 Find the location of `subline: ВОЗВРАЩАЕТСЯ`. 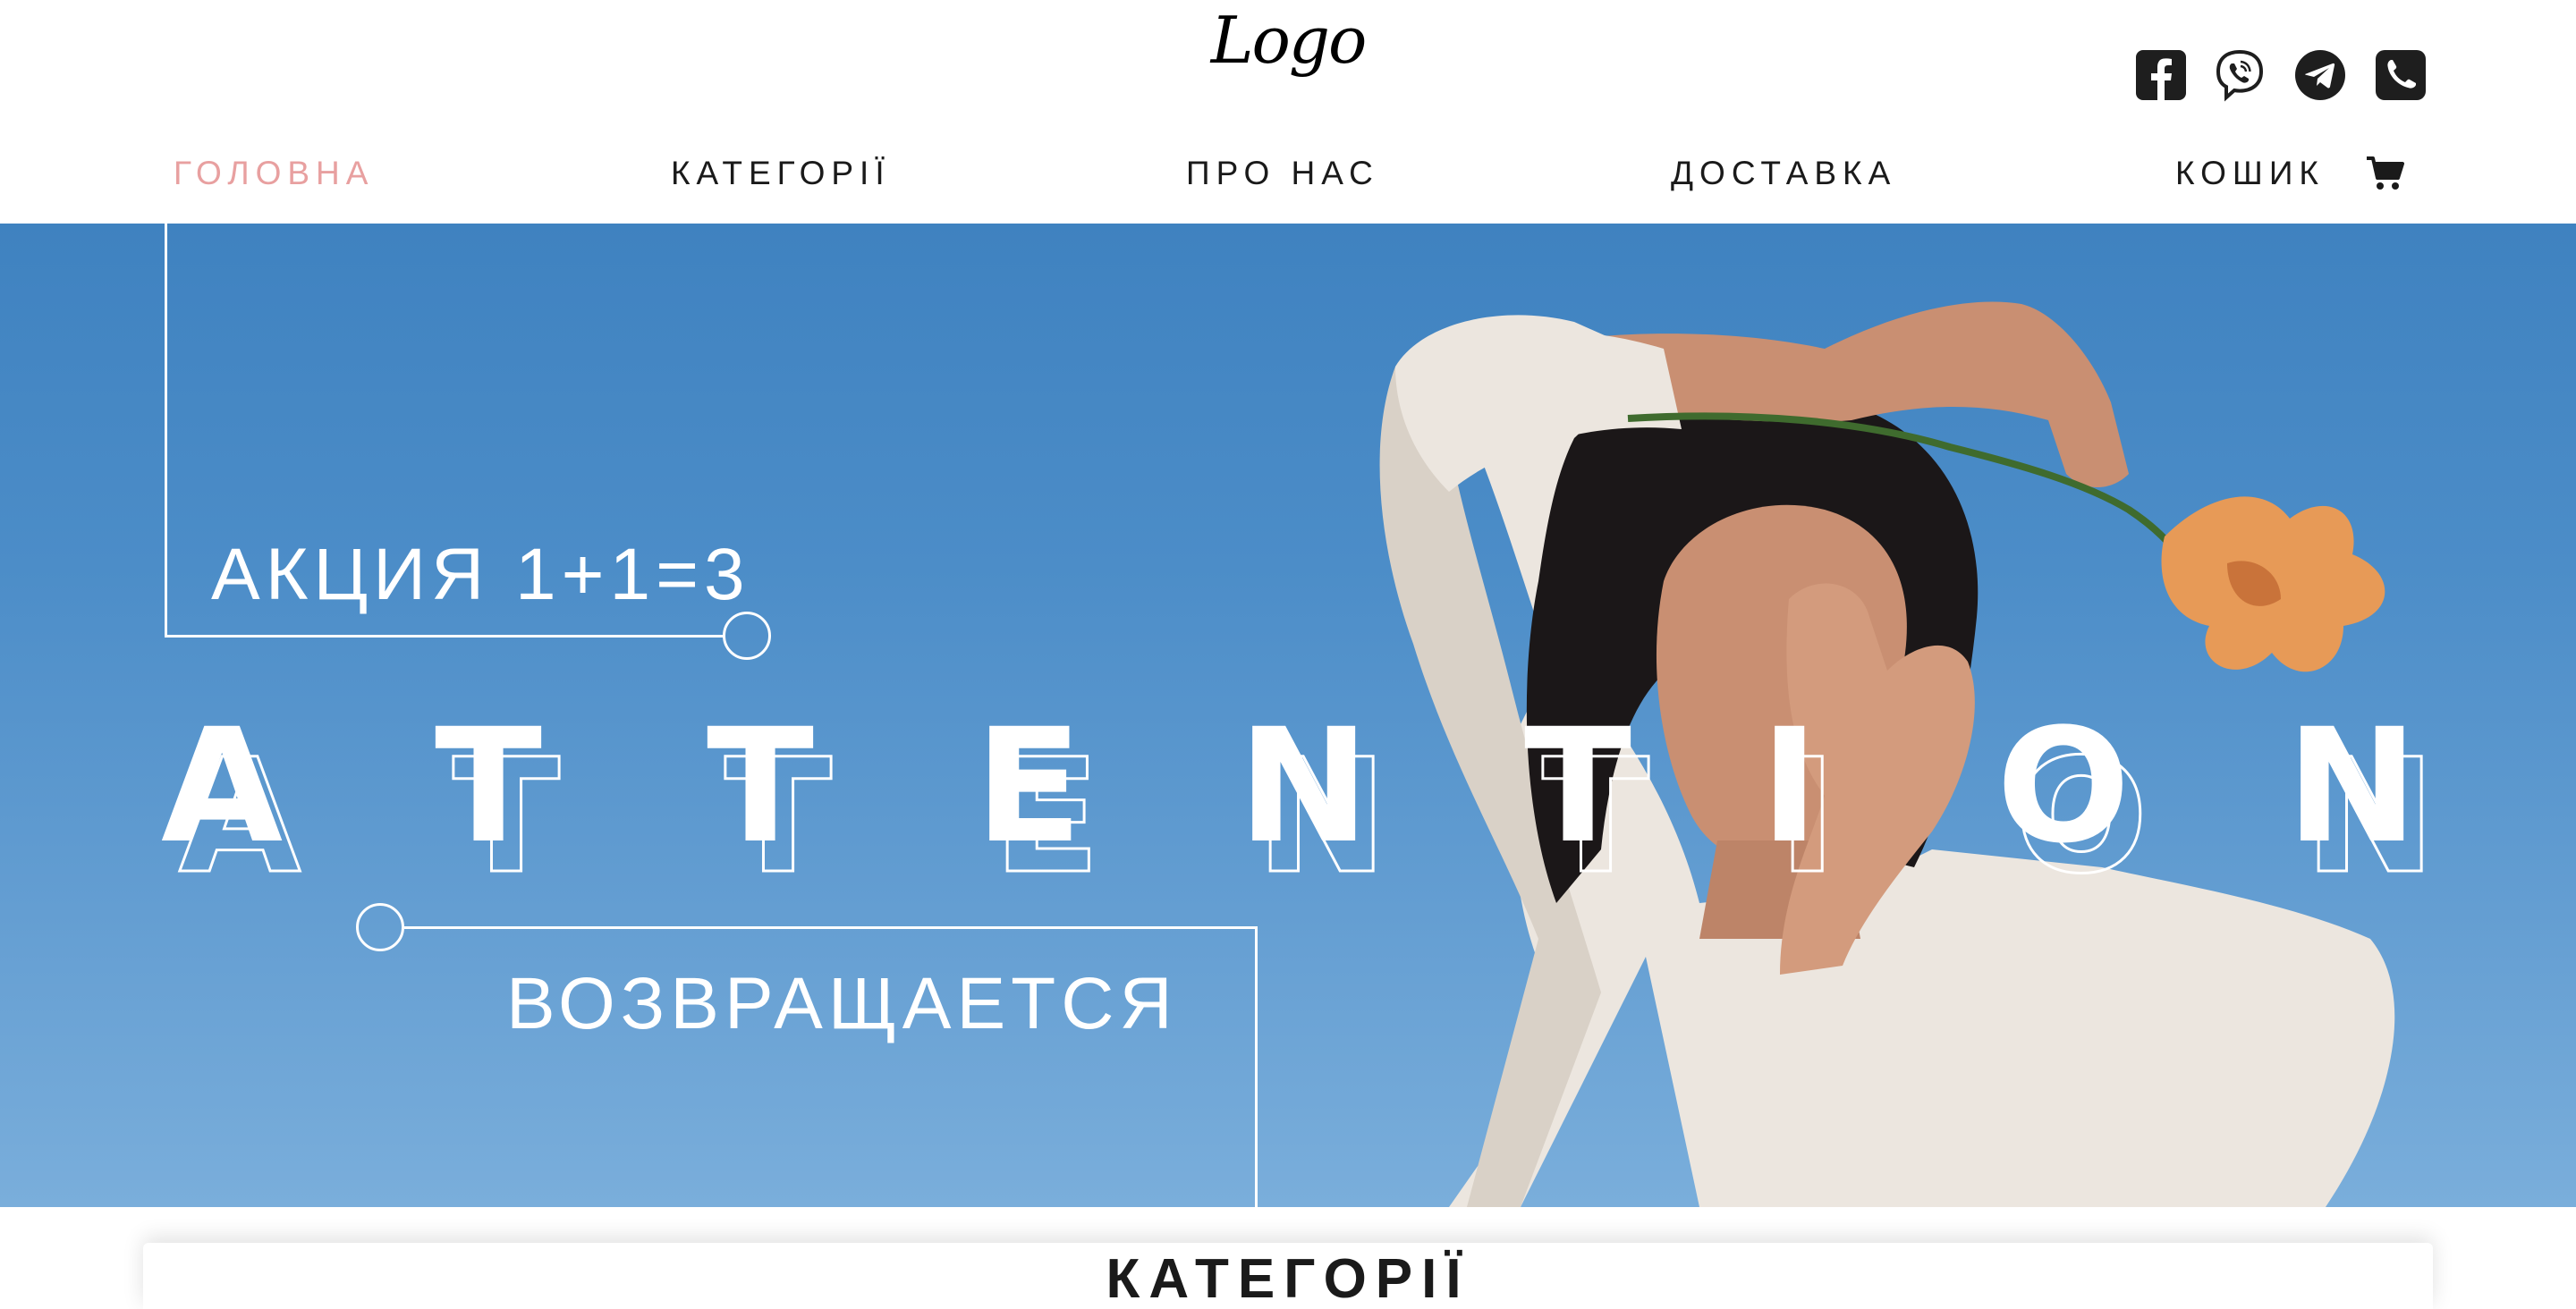

subline: ВОЗВРАЩАЕТСЯ is located at coordinates (842, 1003).